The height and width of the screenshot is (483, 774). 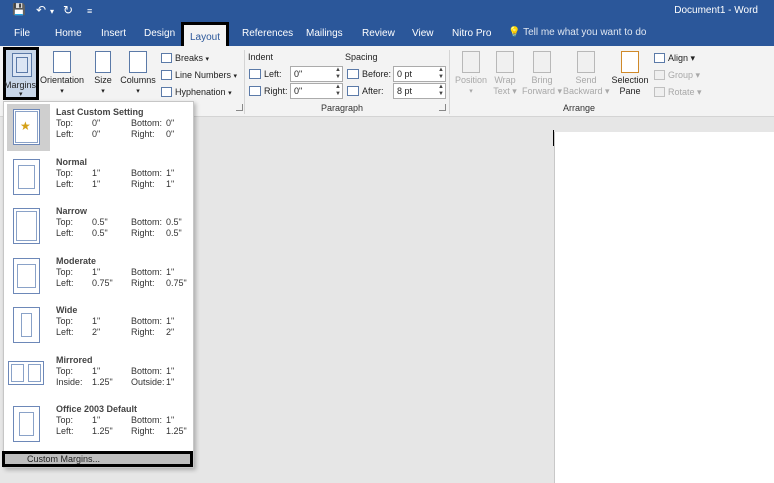 I want to click on send-backward-button: Send Backward ▾, so click(x=586, y=74).